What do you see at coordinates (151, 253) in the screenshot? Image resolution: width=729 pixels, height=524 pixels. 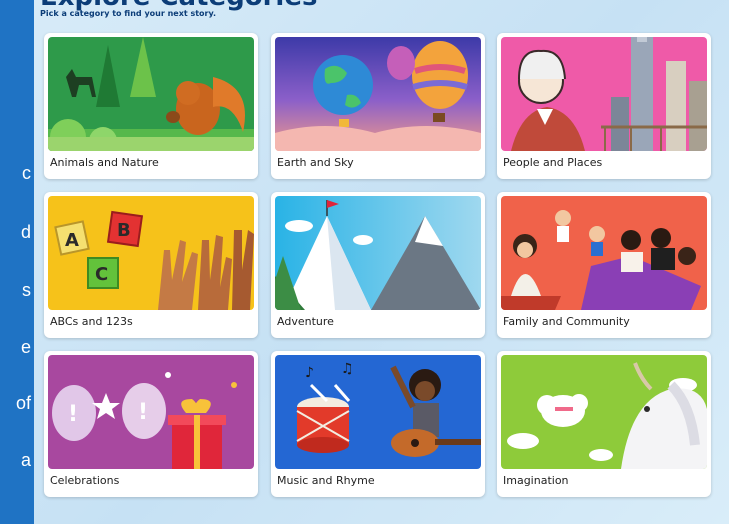 I see `alphabet-blocks-hands-illustration: A B C` at bounding box center [151, 253].